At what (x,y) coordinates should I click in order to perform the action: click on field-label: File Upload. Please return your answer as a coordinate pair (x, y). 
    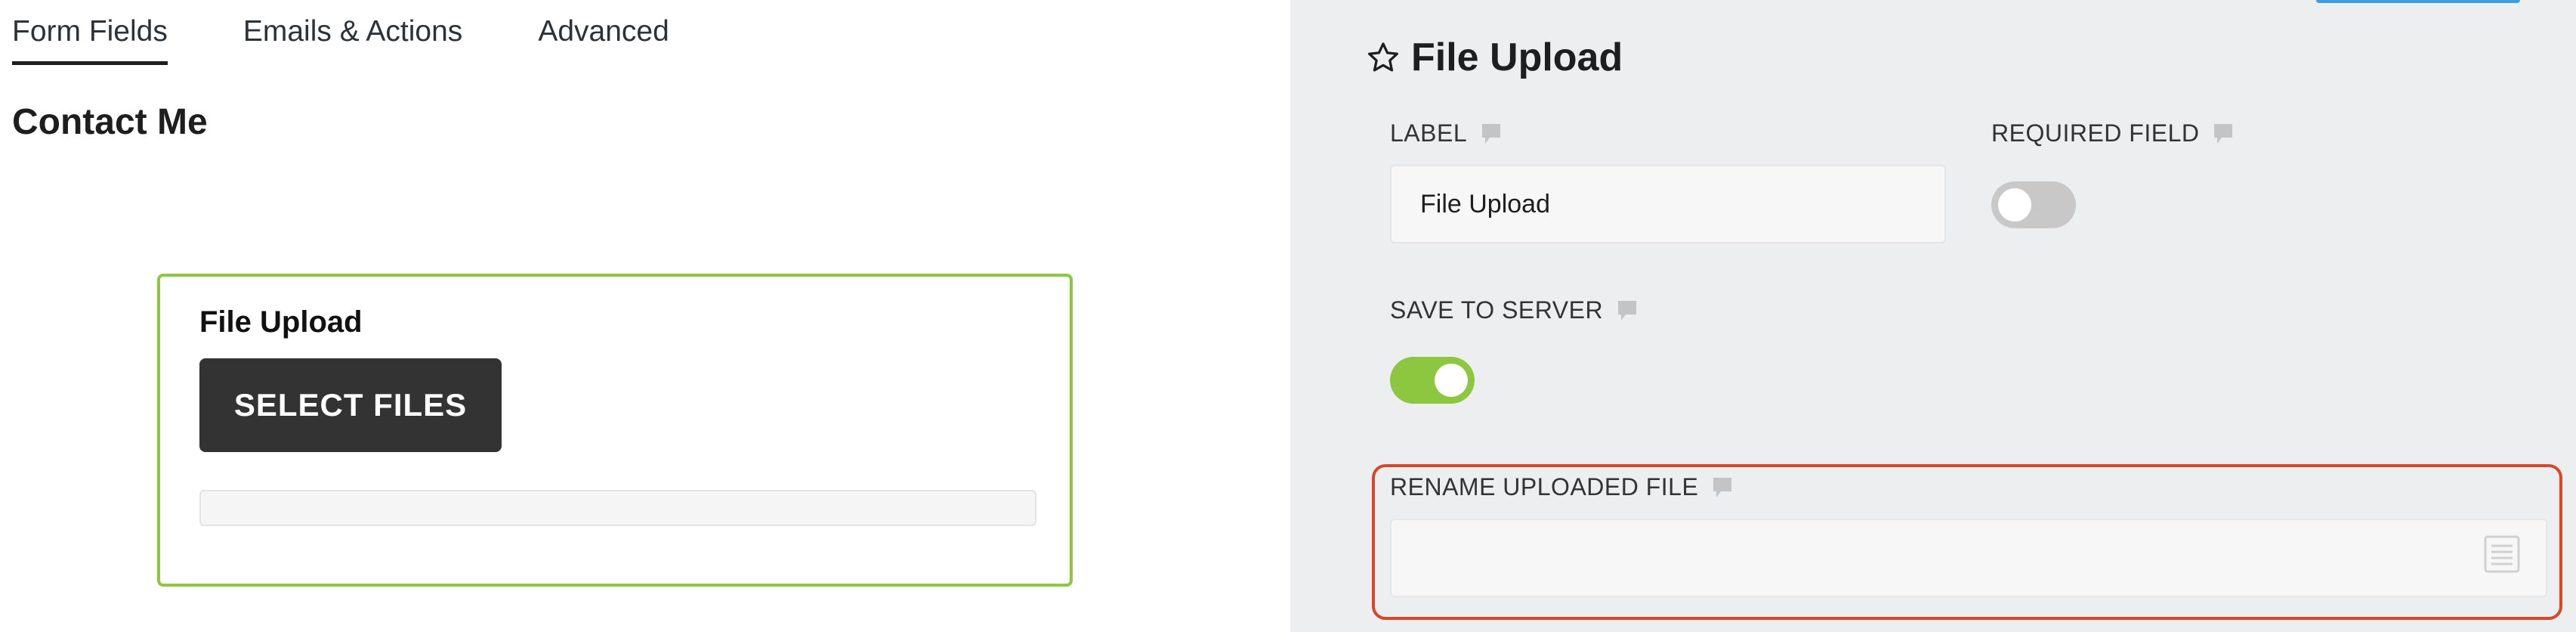
    Looking at the image, I should click on (281, 322).